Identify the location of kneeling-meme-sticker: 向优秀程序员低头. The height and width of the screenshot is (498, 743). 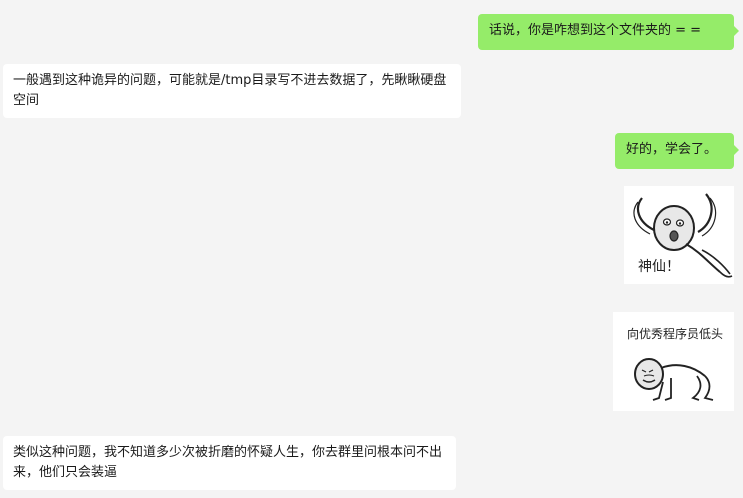
(673, 361).